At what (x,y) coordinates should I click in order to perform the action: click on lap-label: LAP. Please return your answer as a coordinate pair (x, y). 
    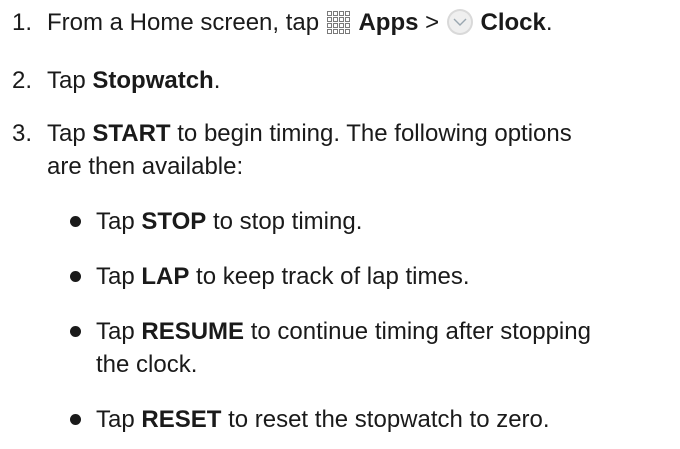
    Looking at the image, I should click on (165, 276).